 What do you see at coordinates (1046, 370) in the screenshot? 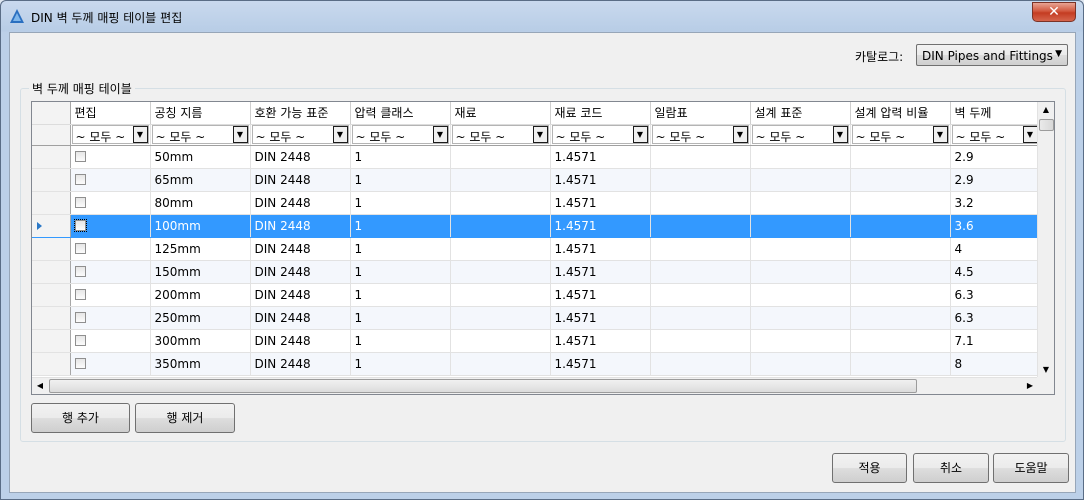
I see `scroll-down-icon: ▼` at bounding box center [1046, 370].